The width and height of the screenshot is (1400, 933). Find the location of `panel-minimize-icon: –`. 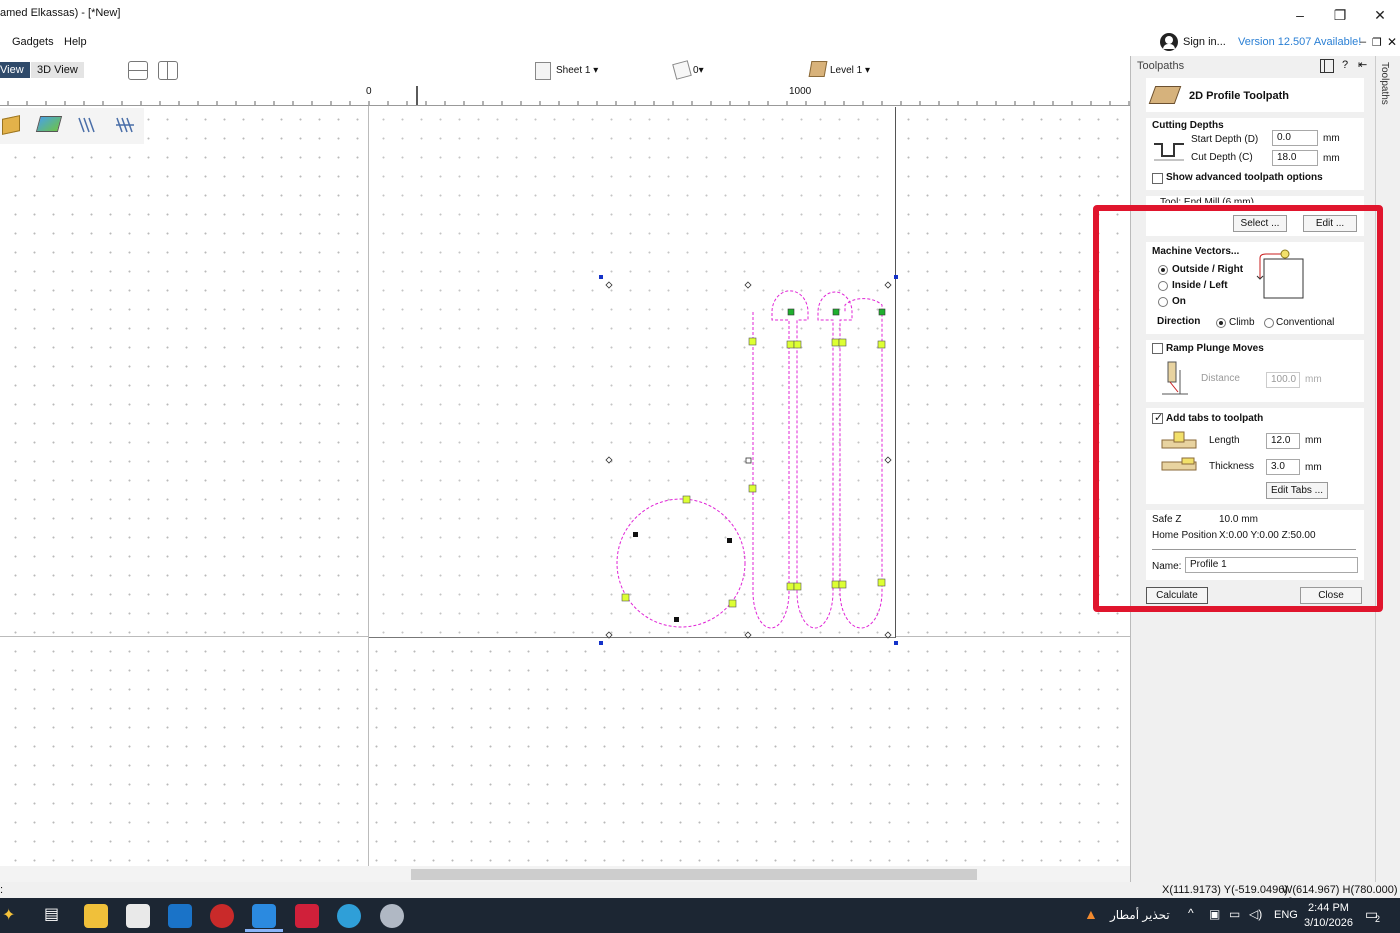

panel-minimize-icon: – is located at coordinates (1363, 42).